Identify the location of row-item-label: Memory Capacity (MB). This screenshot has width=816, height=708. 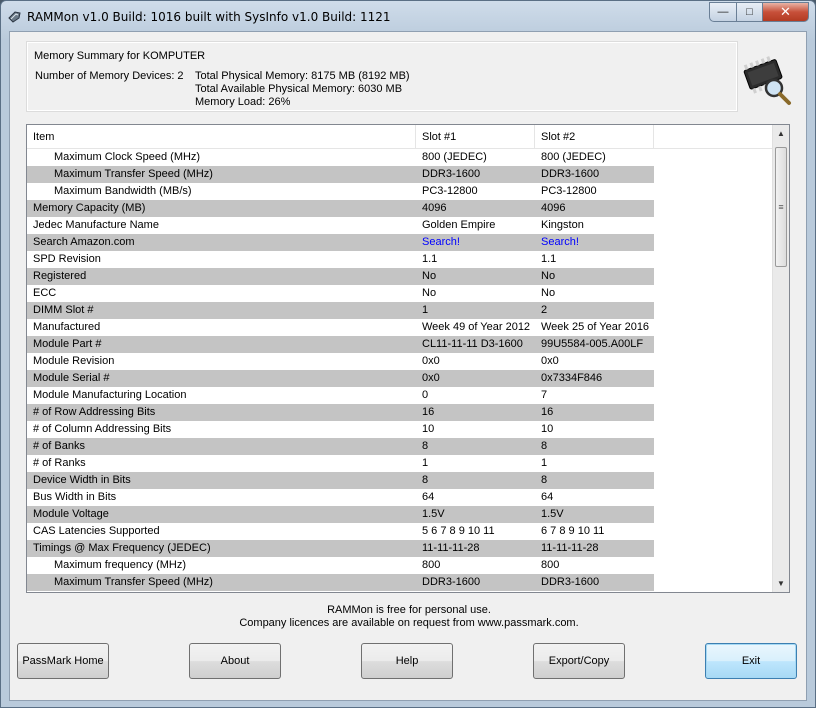
(89, 208).